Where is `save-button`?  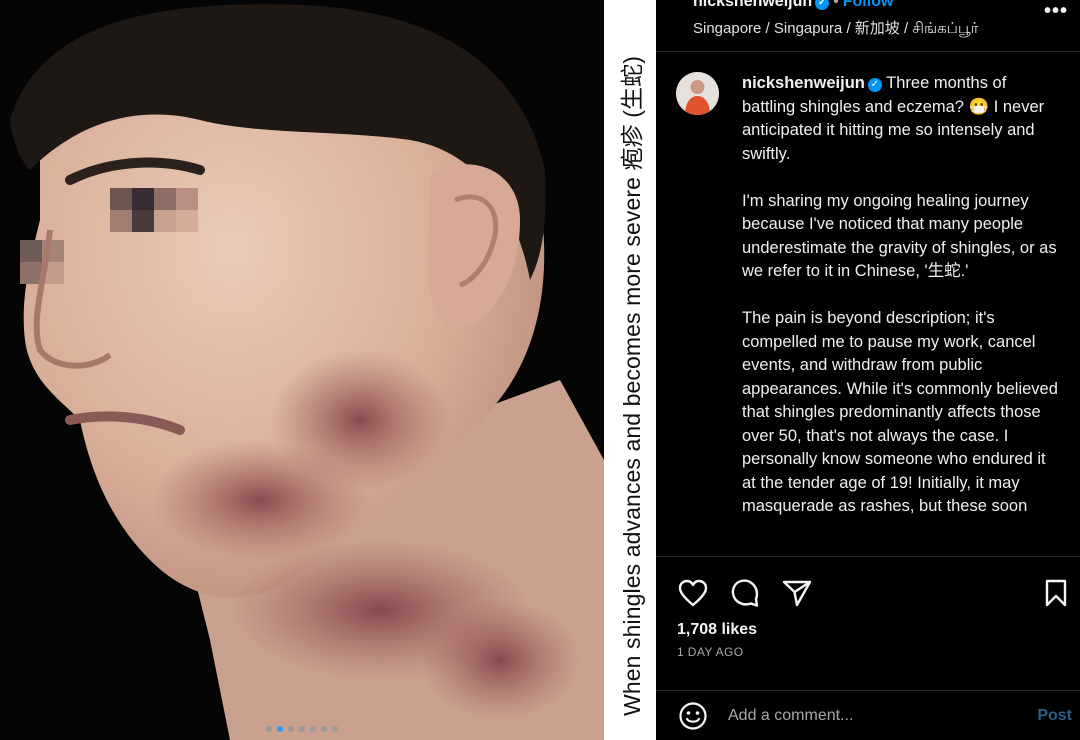 save-button is located at coordinates (1056, 593).